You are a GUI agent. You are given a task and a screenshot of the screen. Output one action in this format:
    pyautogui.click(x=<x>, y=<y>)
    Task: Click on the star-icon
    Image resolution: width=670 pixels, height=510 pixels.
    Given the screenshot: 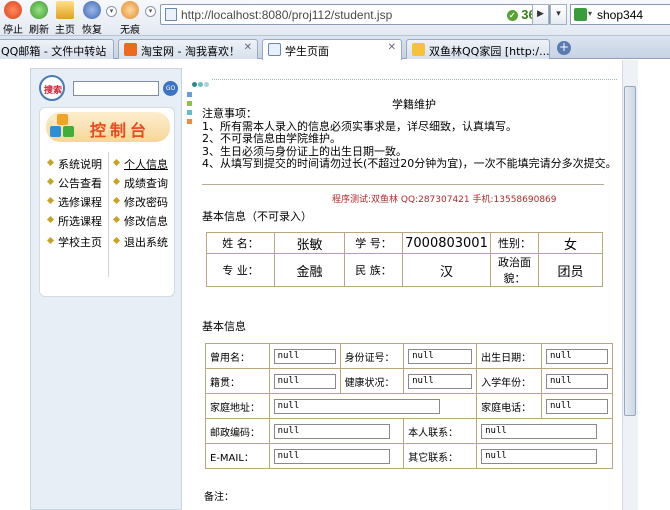 What is the action you would take?
    pyautogui.click(x=418, y=49)
    